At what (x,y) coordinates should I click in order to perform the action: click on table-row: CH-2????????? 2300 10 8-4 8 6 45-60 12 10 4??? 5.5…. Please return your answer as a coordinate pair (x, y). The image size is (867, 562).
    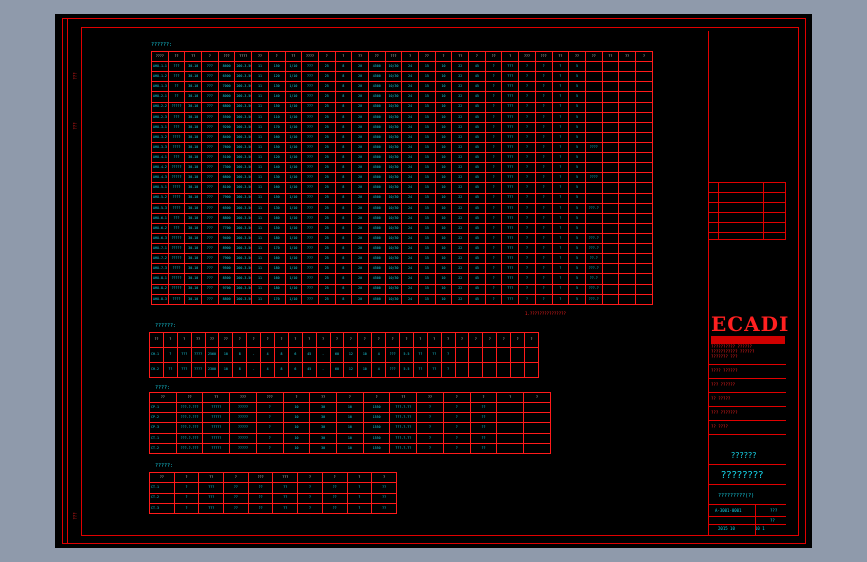
    Looking at the image, I should click on (344, 370).